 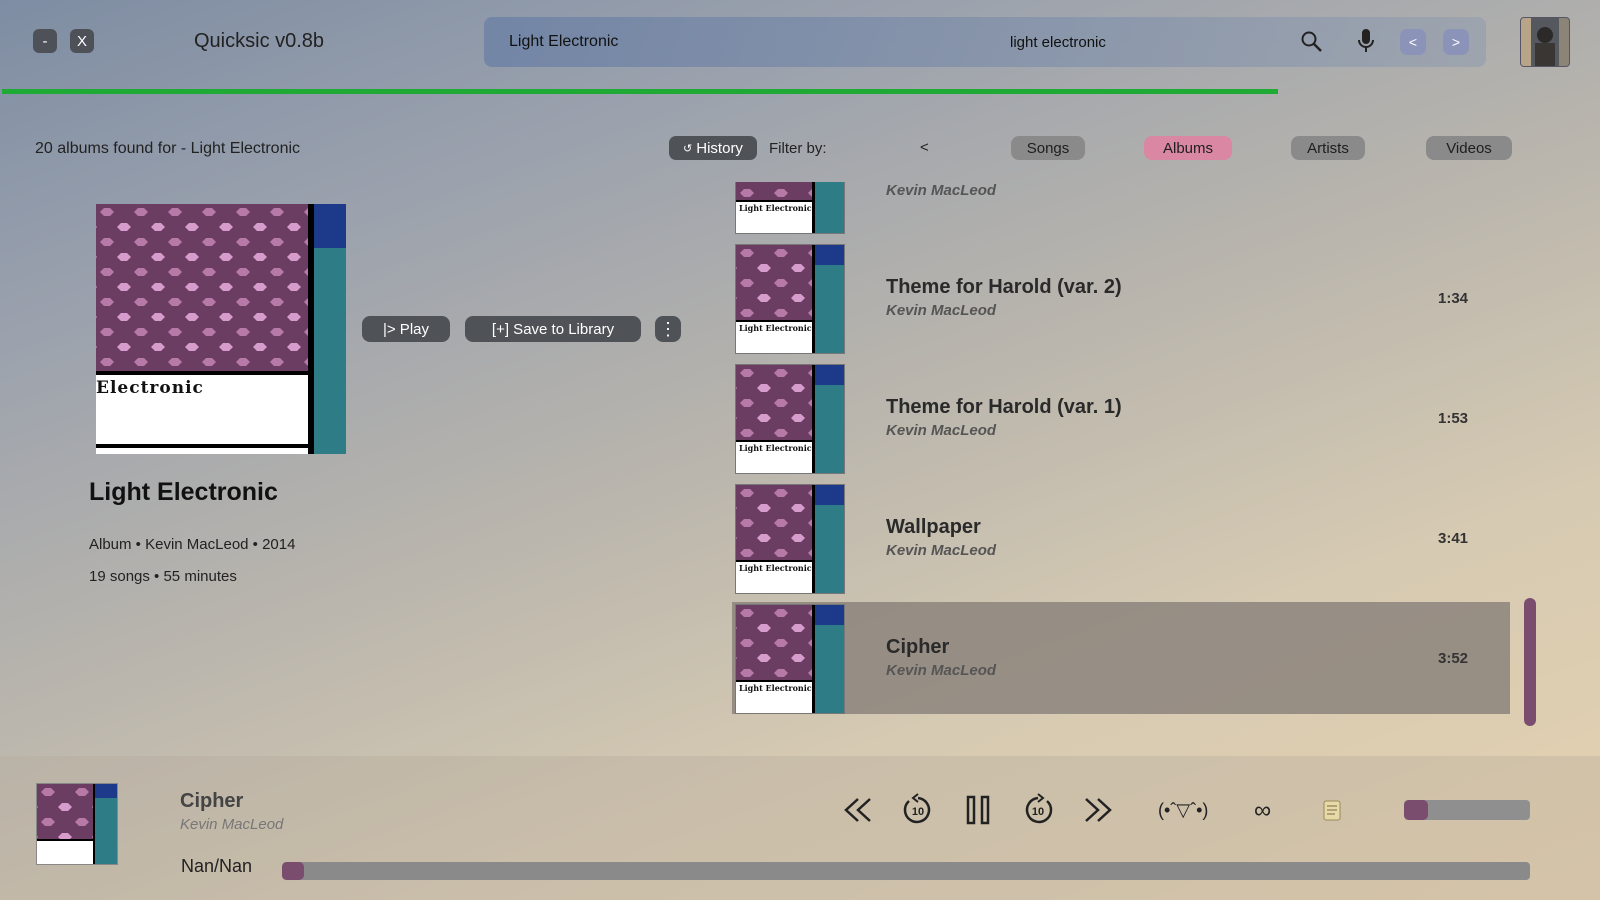 What do you see at coordinates (1004, 287) in the screenshot?
I see `song-title: Theme for Harold (var. 2)` at bounding box center [1004, 287].